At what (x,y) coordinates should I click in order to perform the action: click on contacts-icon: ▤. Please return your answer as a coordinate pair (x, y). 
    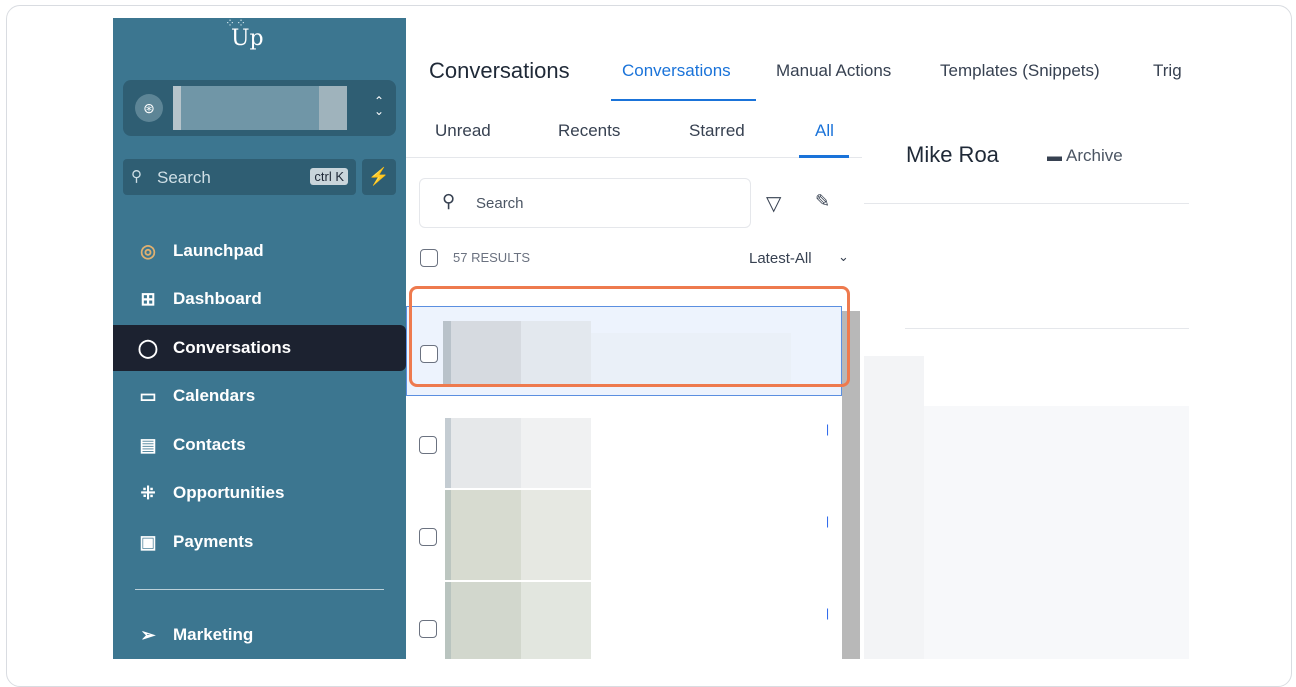
    Looking at the image, I should click on (148, 444).